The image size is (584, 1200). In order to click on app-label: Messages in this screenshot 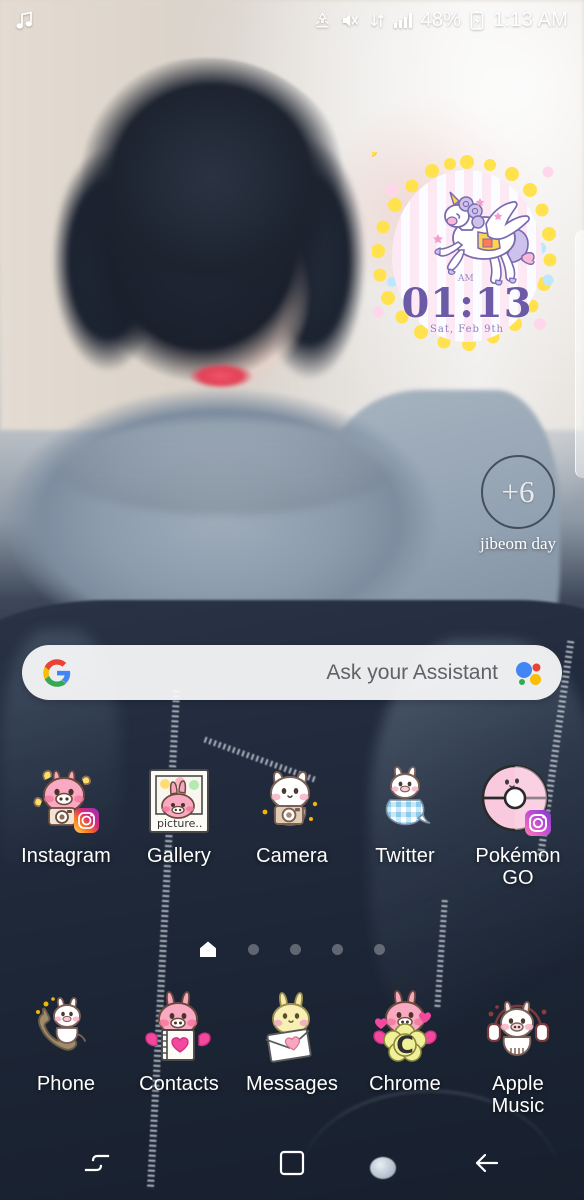, I will do `click(292, 1084)`.